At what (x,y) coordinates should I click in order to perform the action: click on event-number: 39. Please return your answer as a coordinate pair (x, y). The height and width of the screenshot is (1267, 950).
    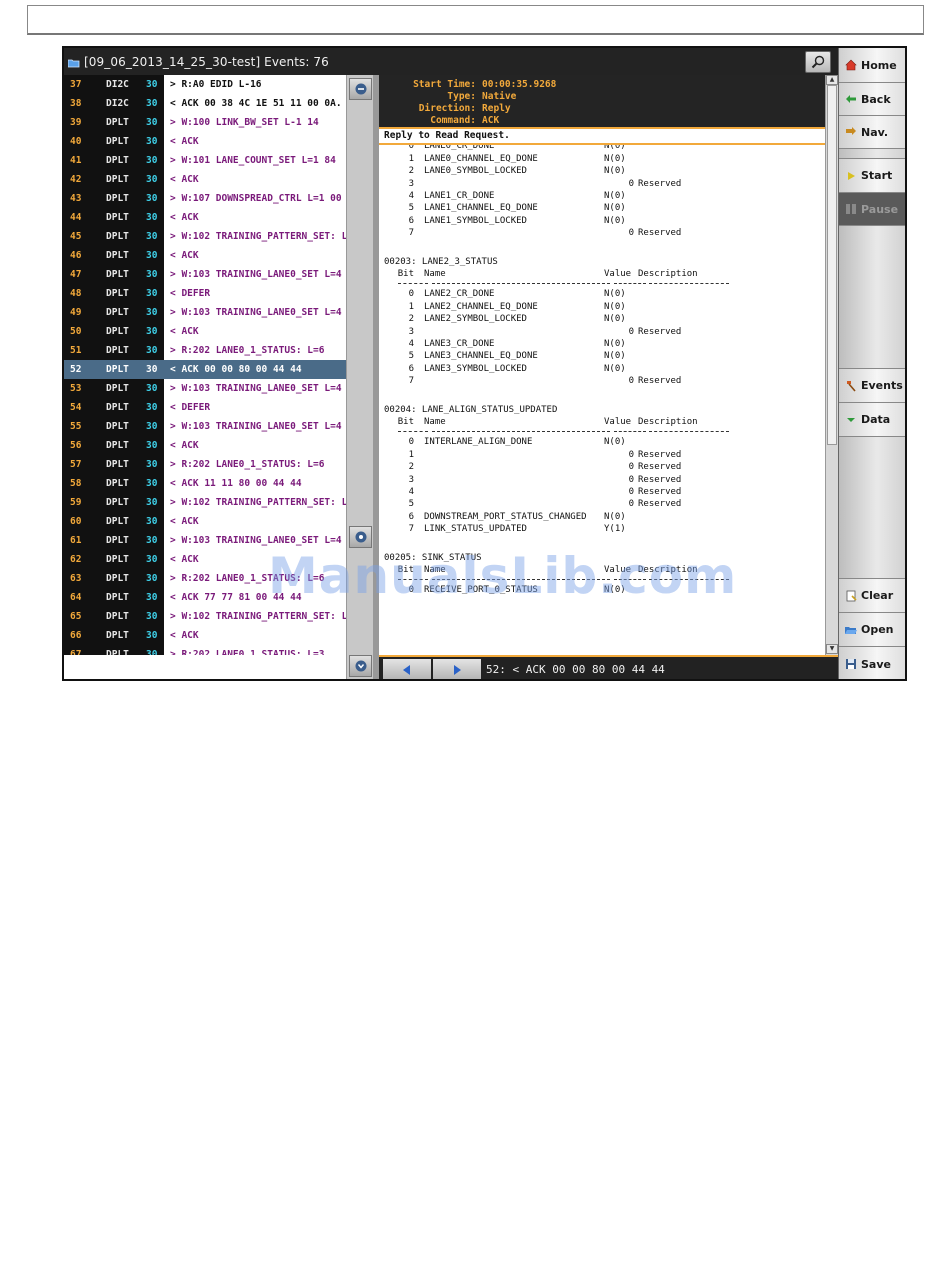
    Looking at the image, I should click on (83, 122).